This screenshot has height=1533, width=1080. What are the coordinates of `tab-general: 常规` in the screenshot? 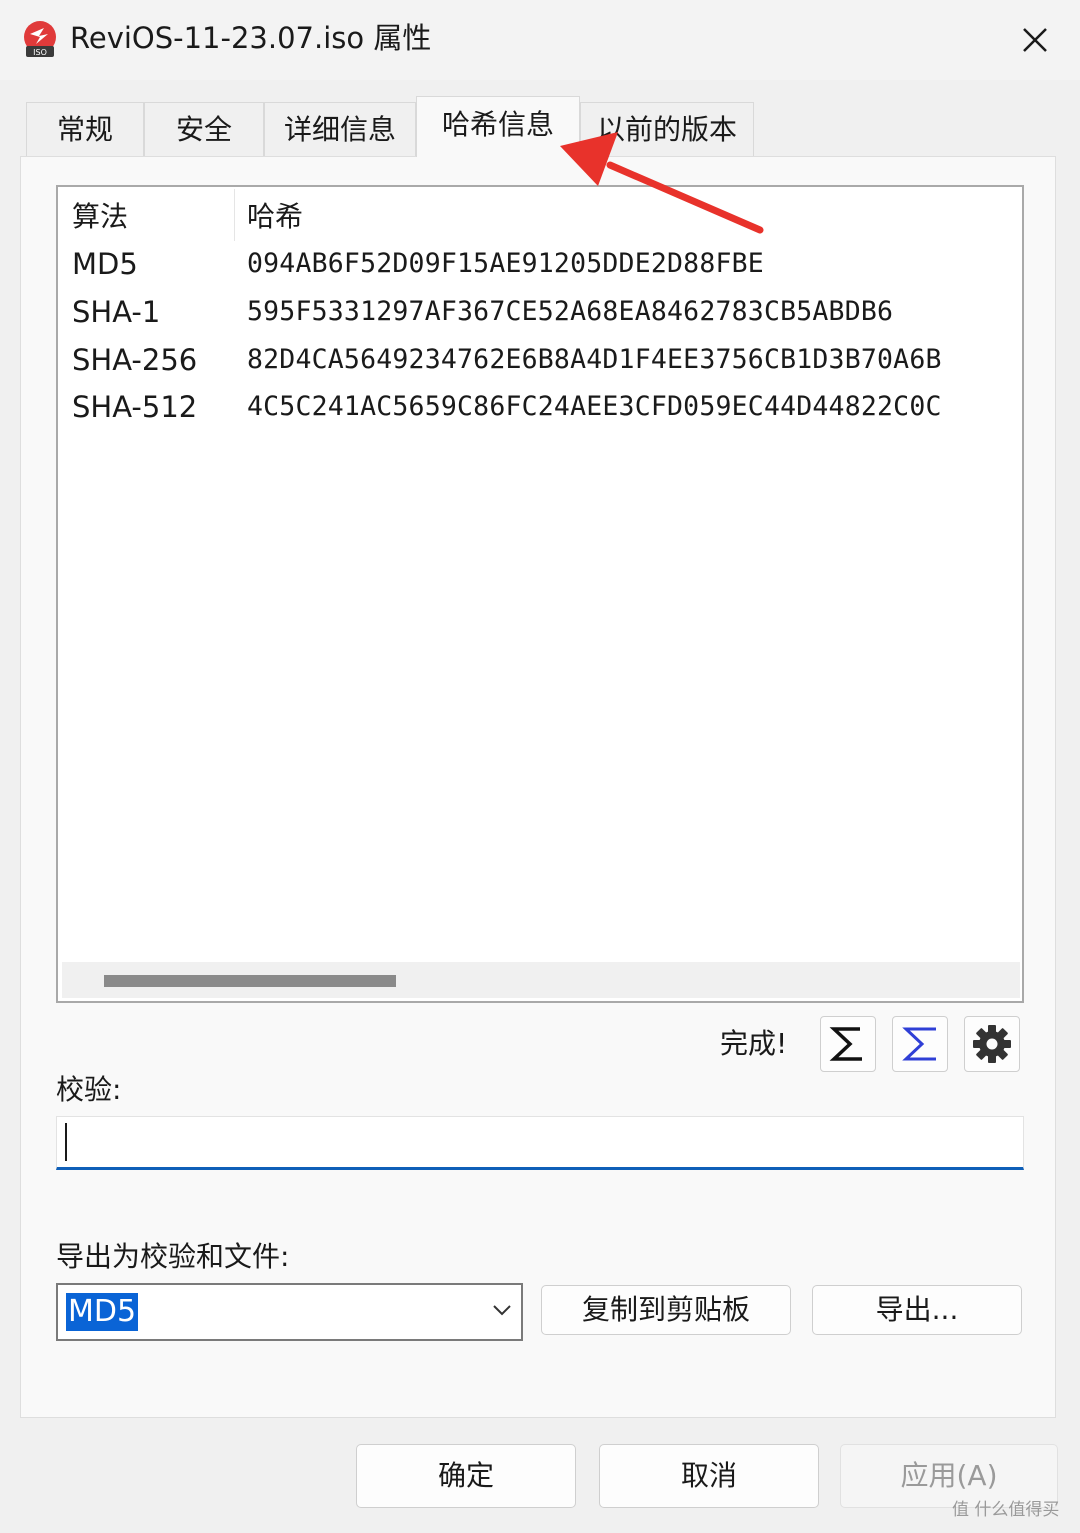 It's located at (85, 129).